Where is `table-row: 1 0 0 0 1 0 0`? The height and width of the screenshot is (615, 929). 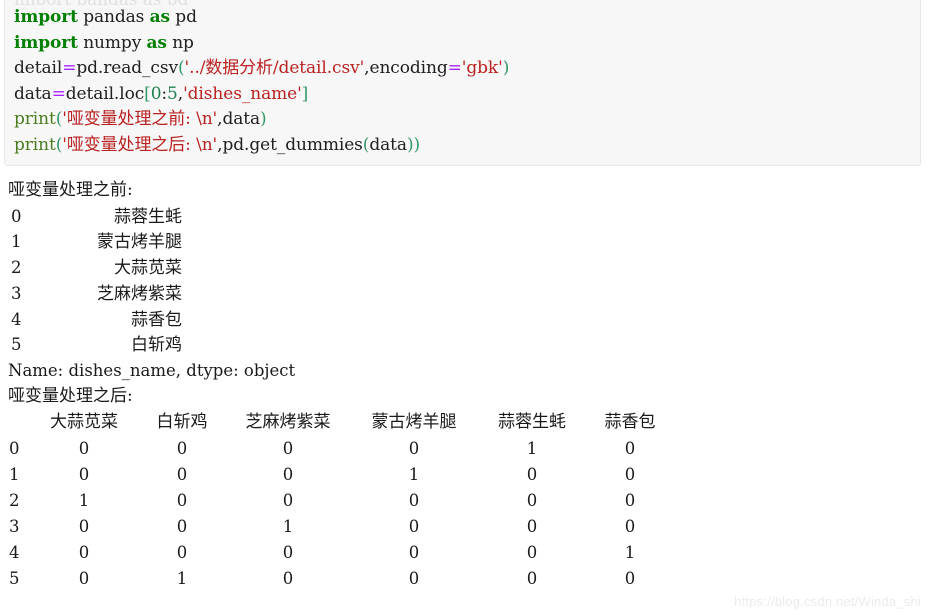
table-row: 1 0 0 0 1 0 0 is located at coordinates (463, 475).